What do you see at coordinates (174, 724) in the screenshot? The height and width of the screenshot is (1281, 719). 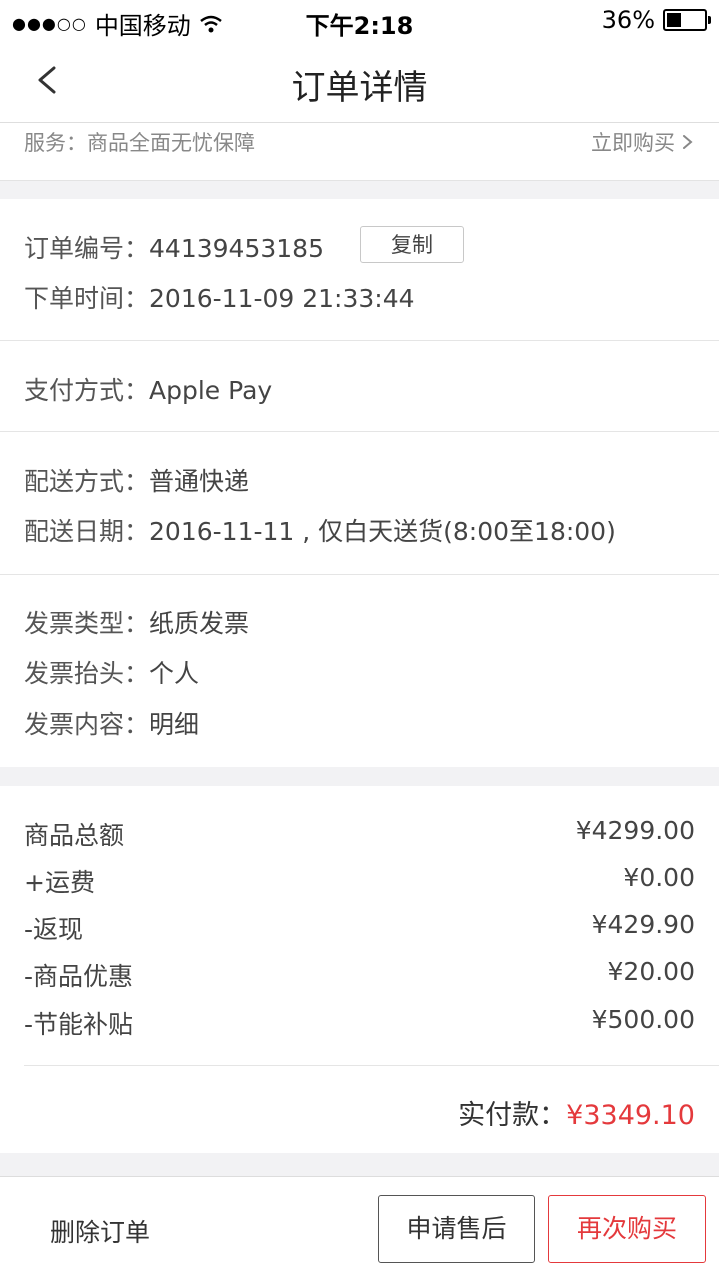 I see `invoice-content-value: 明细` at bounding box center [174, 724].